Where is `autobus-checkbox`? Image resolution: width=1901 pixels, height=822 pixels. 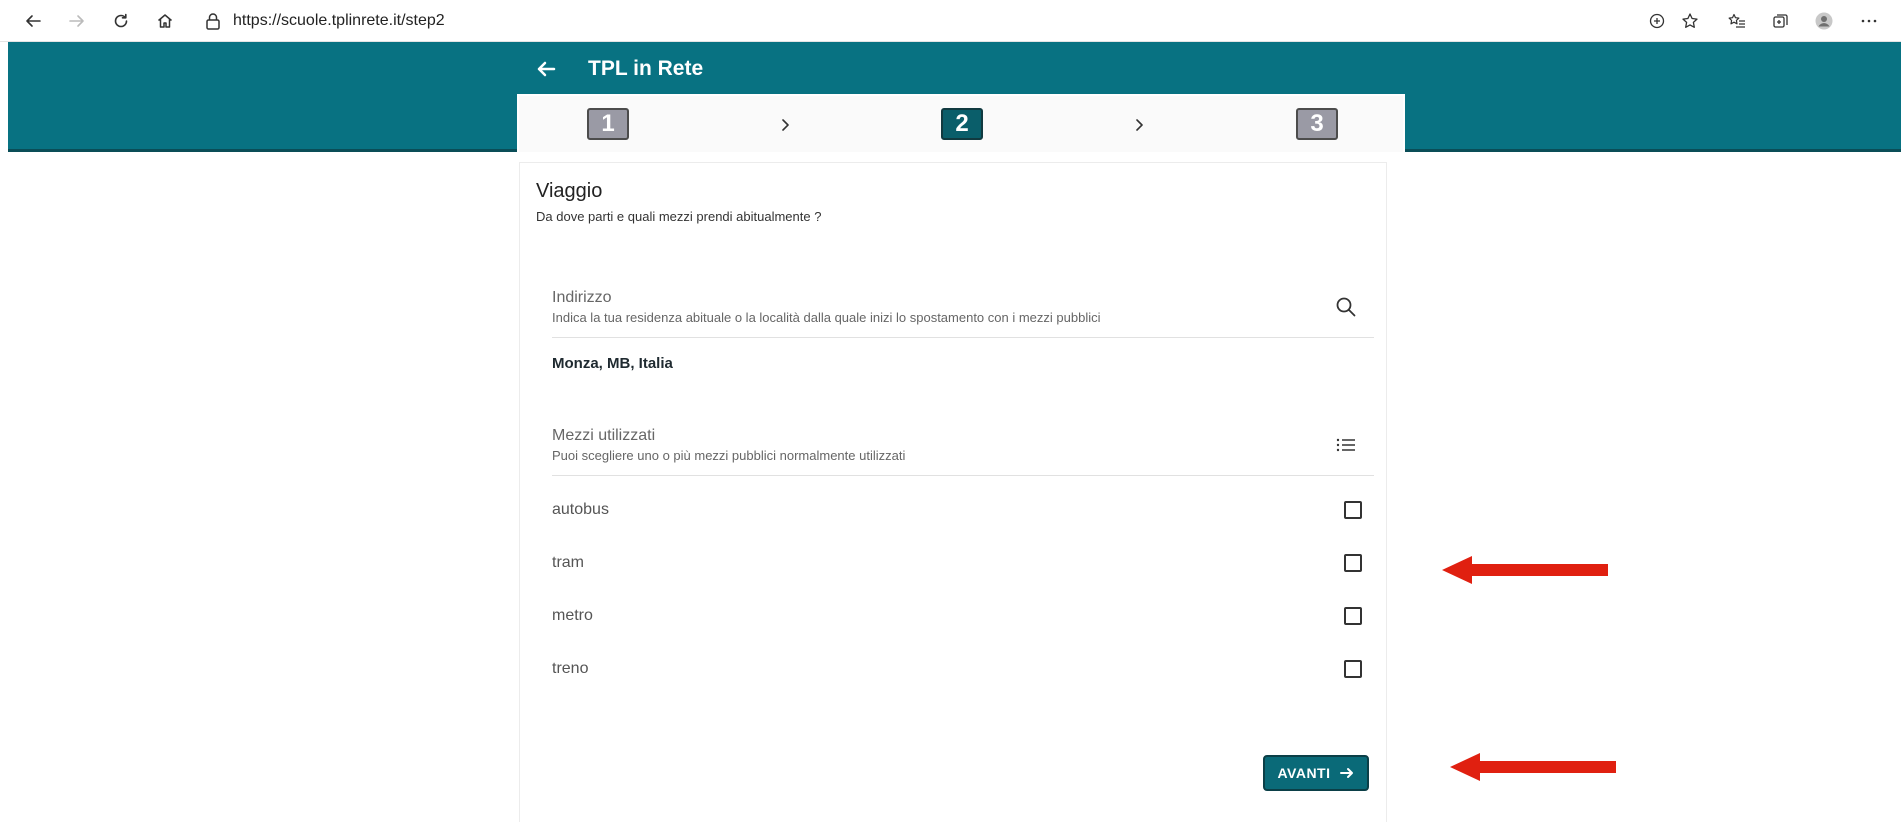 autobus-checkbox is located at coordinates (1353, 510).